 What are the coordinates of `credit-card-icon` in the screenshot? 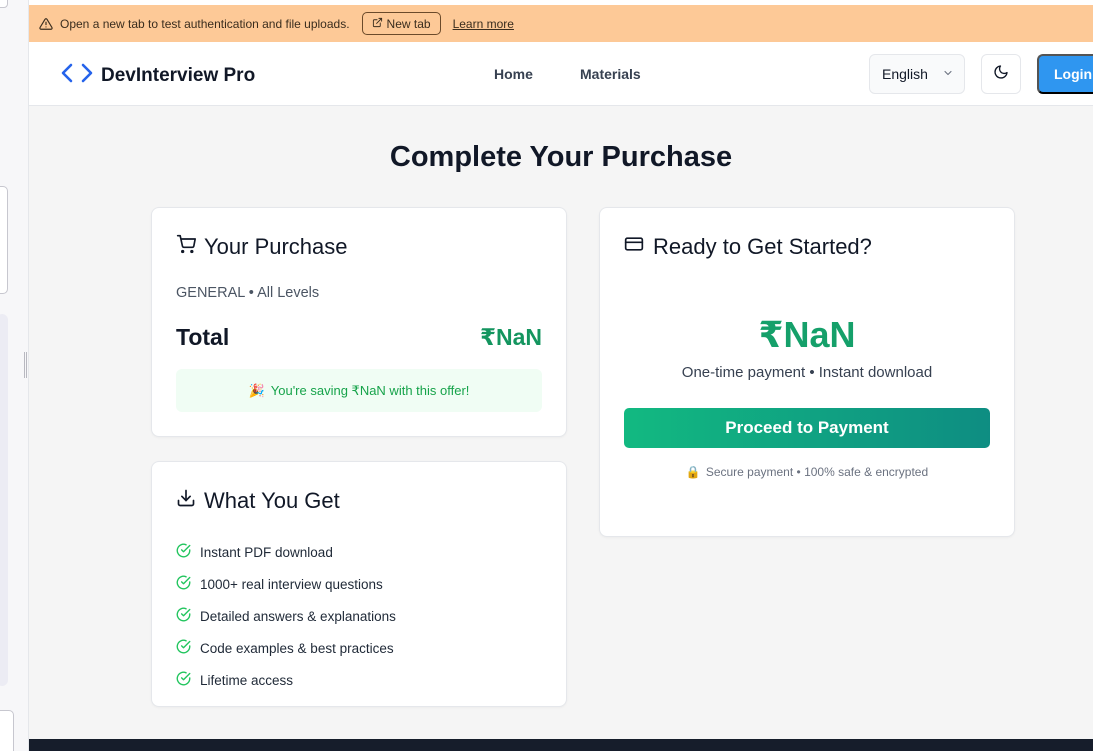 It's located at (634, 247).